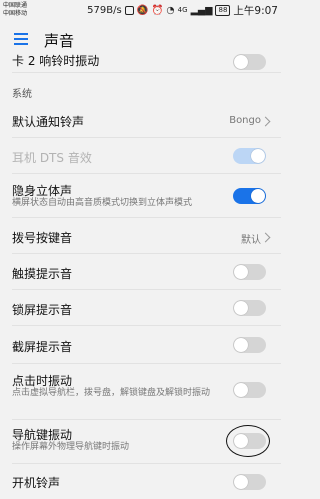  What do you see at coordinates (140, 272) in the screenshot?
I see `setting-row-touch-sound: 触摸提示音` at bounding box center [140, 272].